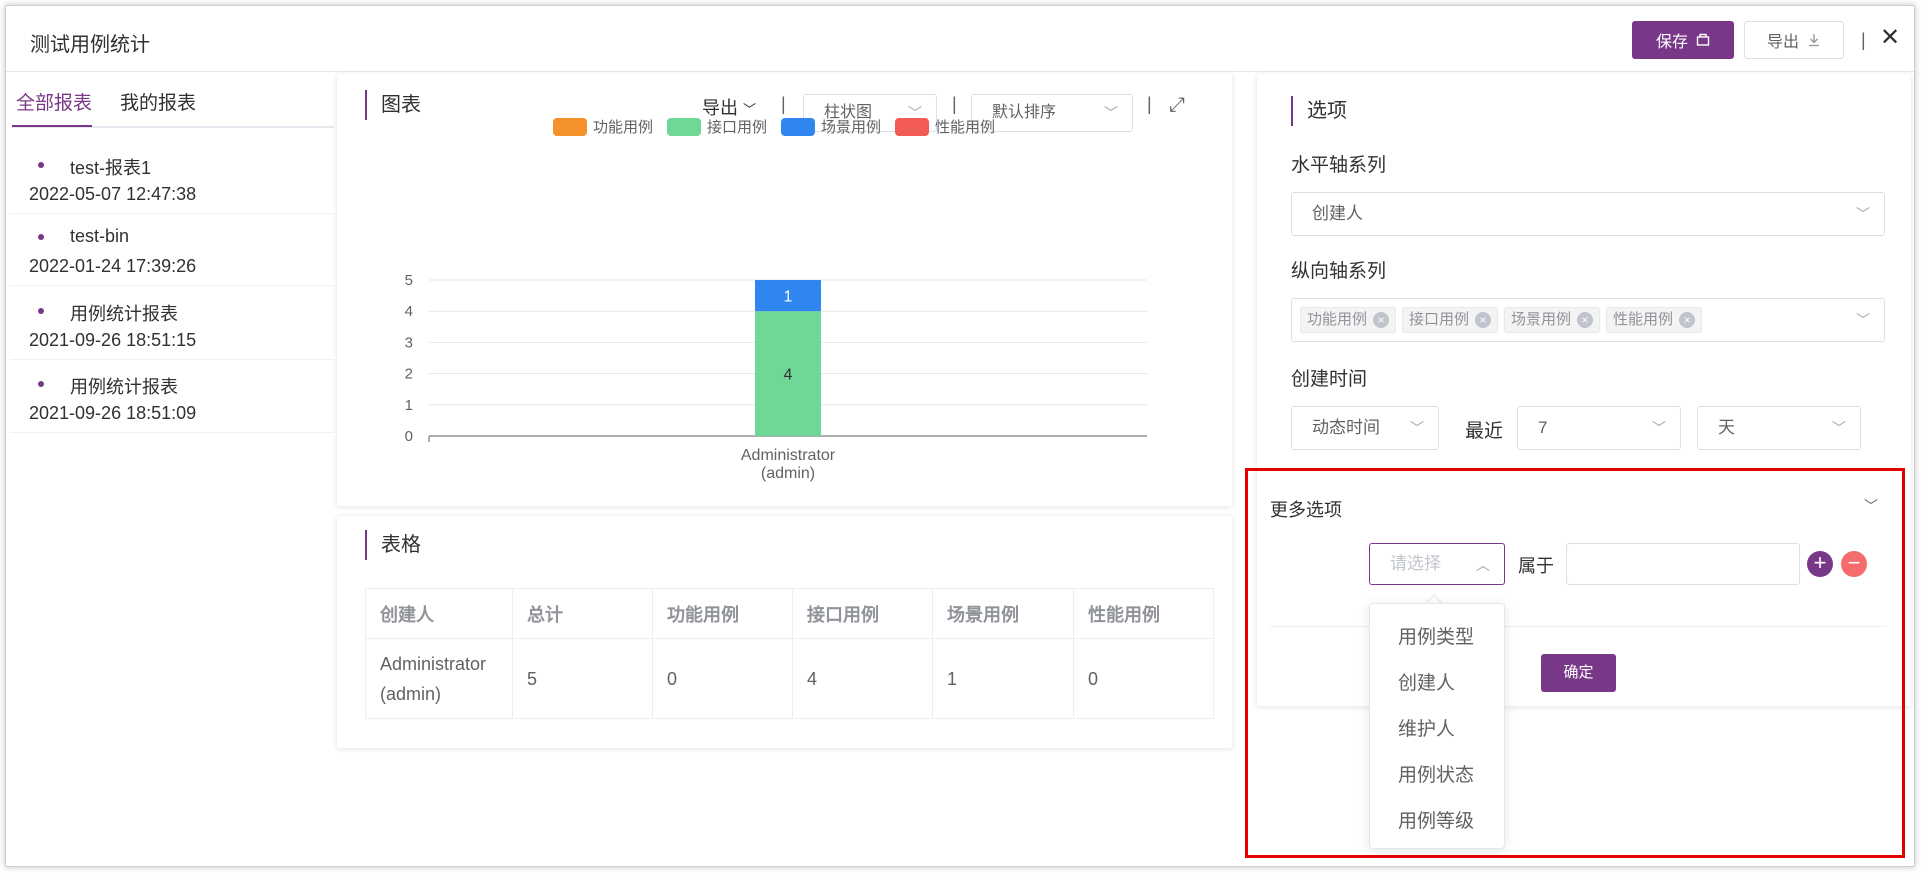 This screenshot has height=874, width=1925. Describe the element at coordinates (1450, 320) in the screenshot. I see `y-axis-tag: 接口用例 ×` at that location.